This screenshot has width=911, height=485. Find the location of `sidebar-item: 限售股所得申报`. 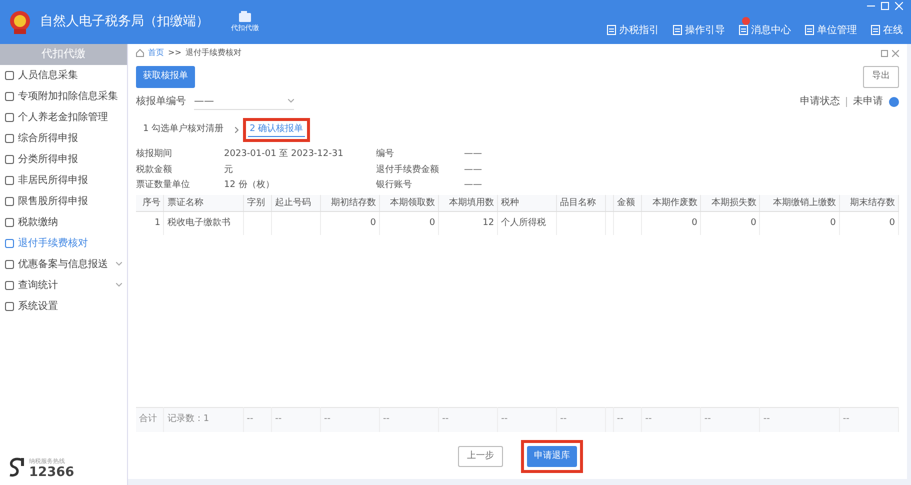

sidebar-item: 限售股所得申报 is located at coordinates (63, 201).